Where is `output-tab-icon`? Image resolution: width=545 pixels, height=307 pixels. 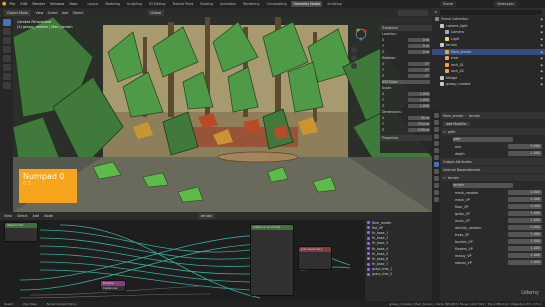 output-tab-icon is located at coordinates (436, 129).